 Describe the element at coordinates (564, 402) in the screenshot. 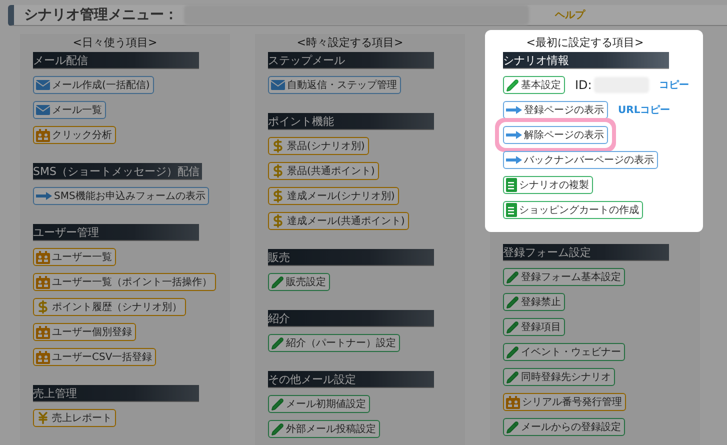

I see `menu-button: シリアル番号発行管理` at that location.